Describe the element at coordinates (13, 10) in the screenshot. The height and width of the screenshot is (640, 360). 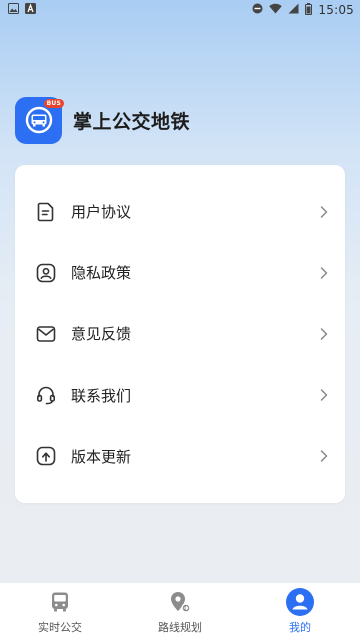
I see `gallery-icon` at that location.